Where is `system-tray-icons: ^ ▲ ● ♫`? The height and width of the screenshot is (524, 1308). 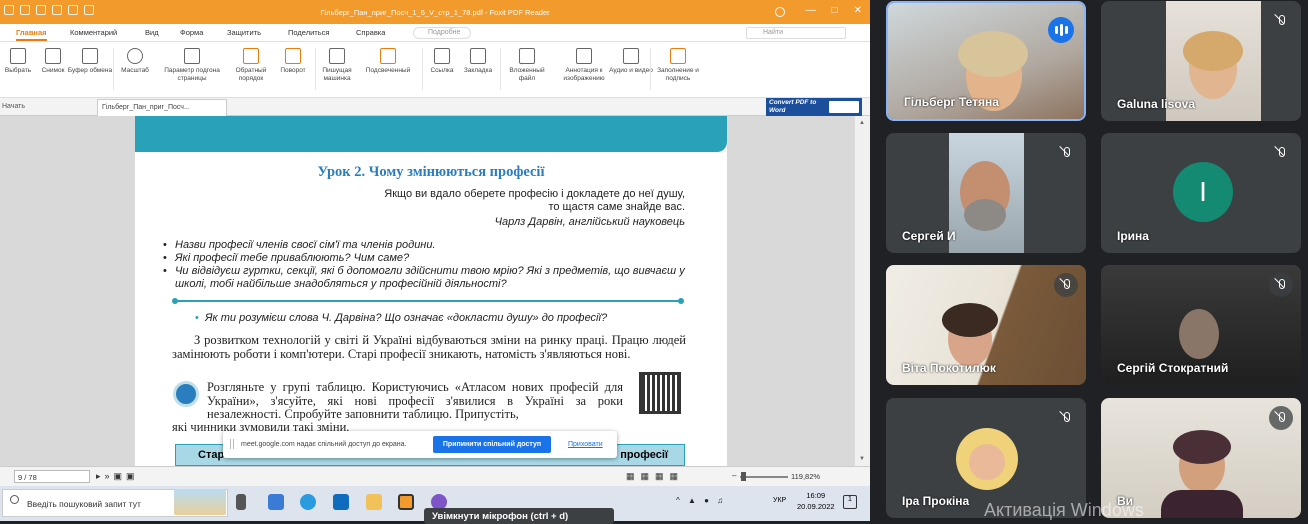
system-tray-icons: ^ ▲ ● ♫ is located at coordinates (701, 500).